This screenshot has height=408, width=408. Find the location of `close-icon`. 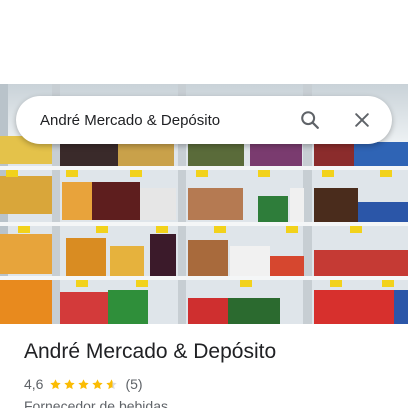

close-icon is located at coordinates (362, 120).